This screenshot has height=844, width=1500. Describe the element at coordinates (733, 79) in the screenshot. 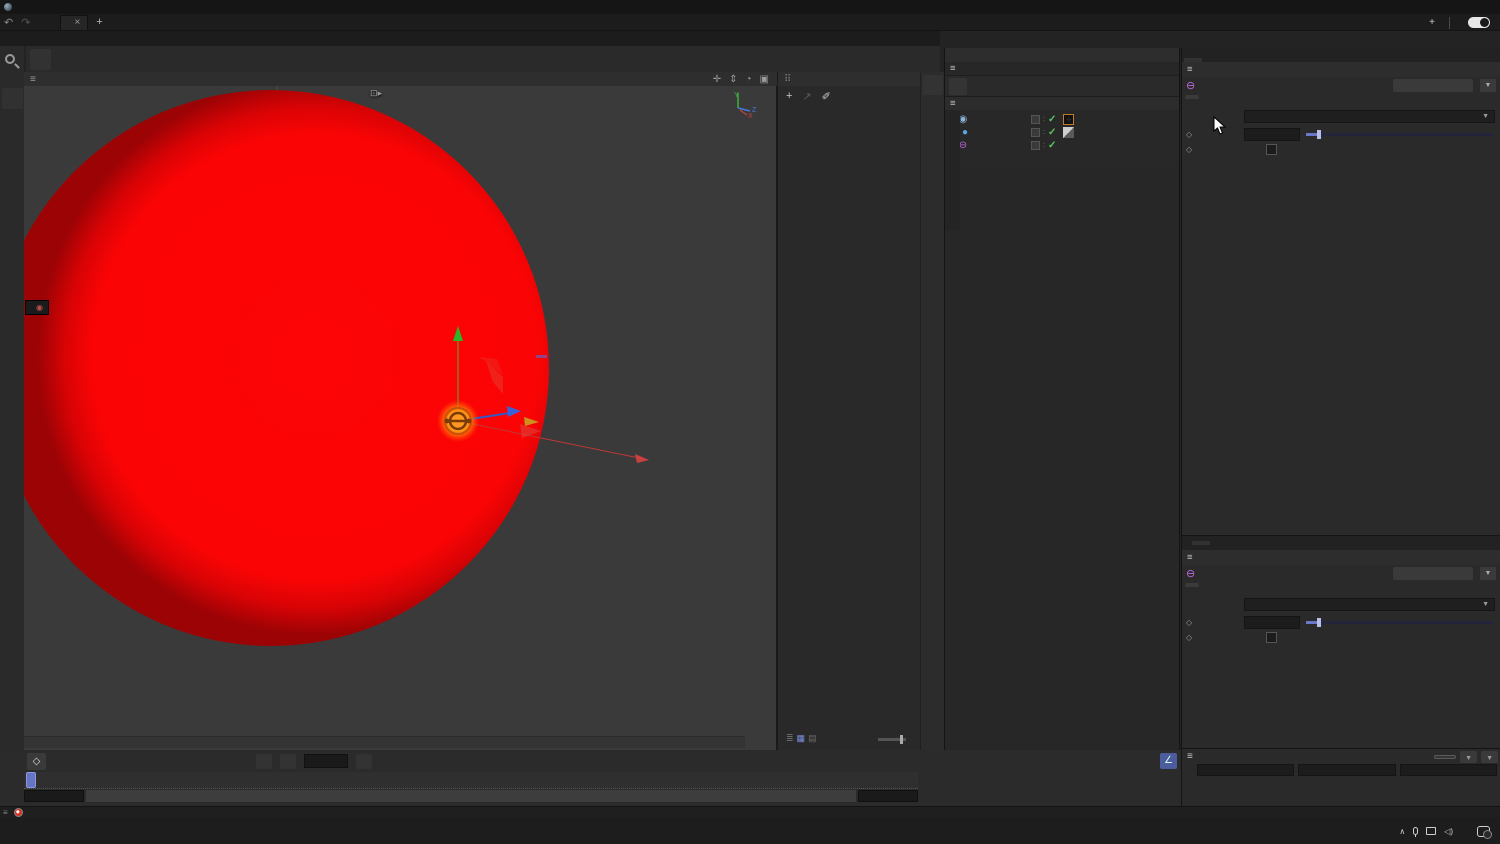

I see `zoom-view-icon: ⇕` at that location.